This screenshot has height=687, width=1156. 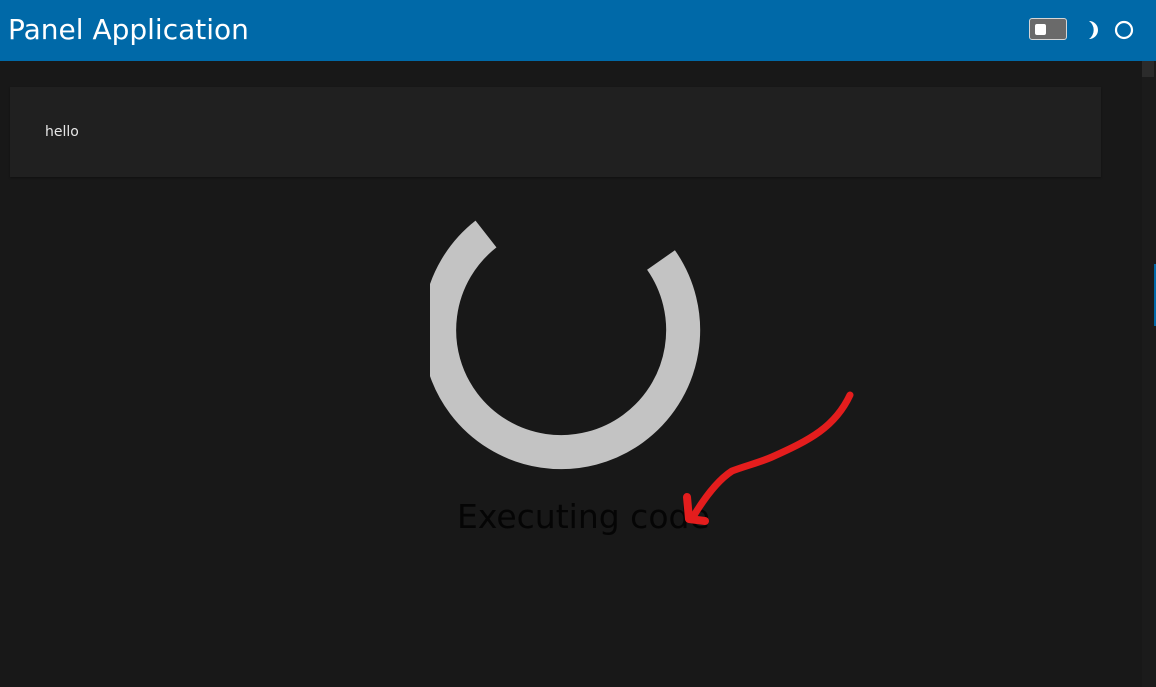 I want to click on scrollbar-thumb, so click(x=1148, y=69).